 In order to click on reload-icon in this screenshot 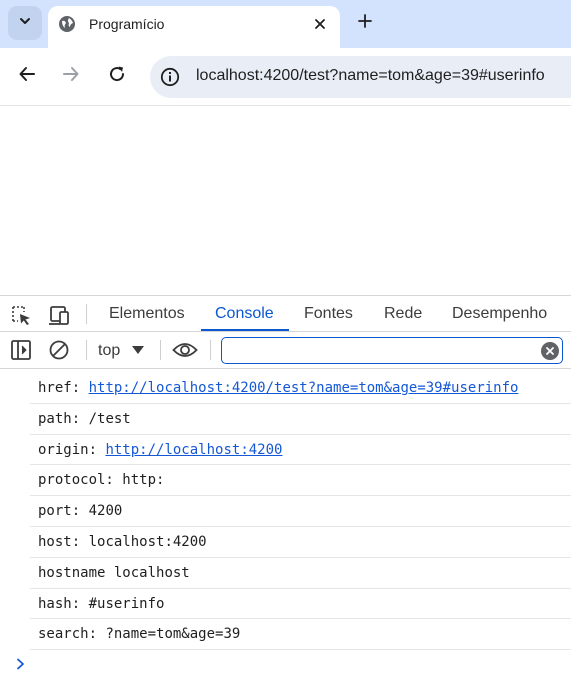, I will do `click(117, 76)`.